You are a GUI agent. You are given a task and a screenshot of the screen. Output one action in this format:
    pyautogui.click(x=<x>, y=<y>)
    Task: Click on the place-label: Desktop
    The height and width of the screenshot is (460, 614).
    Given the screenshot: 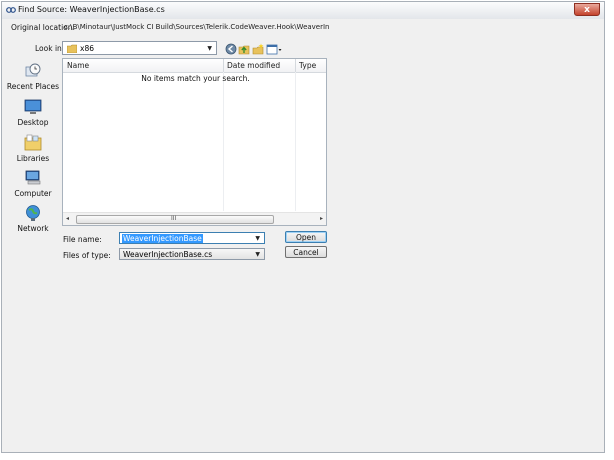 What is the action you would take?
    pyautogui.click(x=33, y=122)
    